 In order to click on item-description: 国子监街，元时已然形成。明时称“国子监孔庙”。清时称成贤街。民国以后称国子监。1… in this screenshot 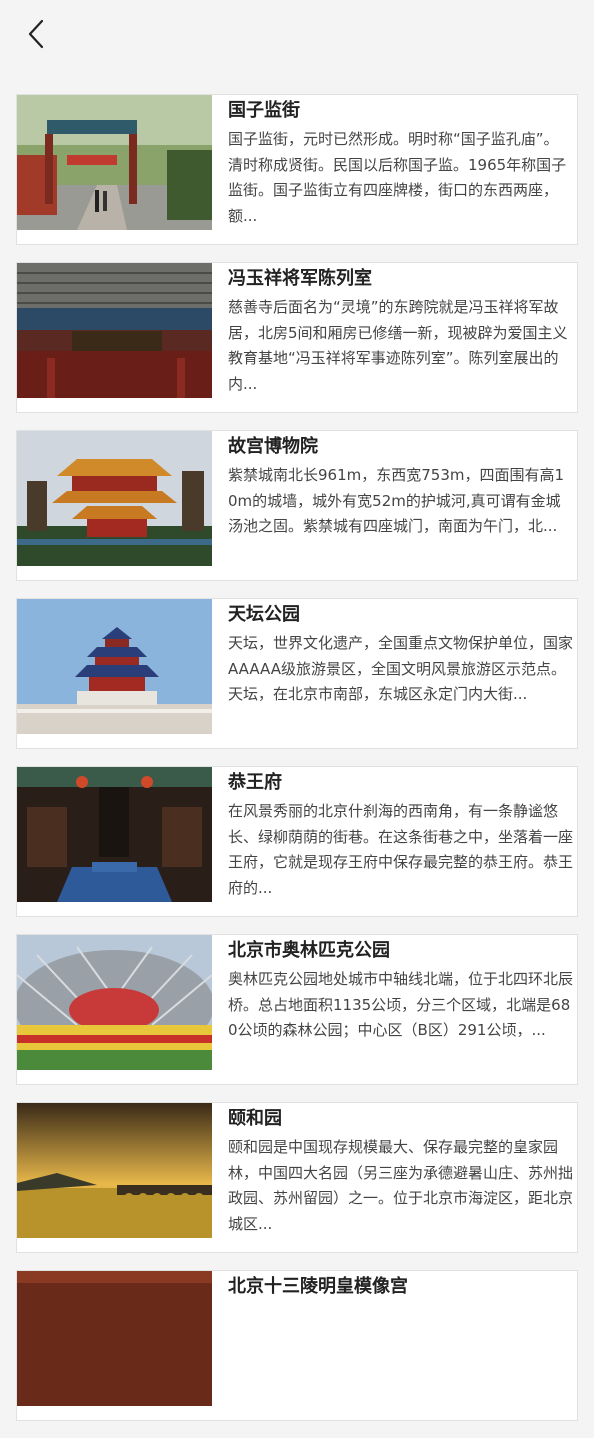, I will do `click(397, 177)`.